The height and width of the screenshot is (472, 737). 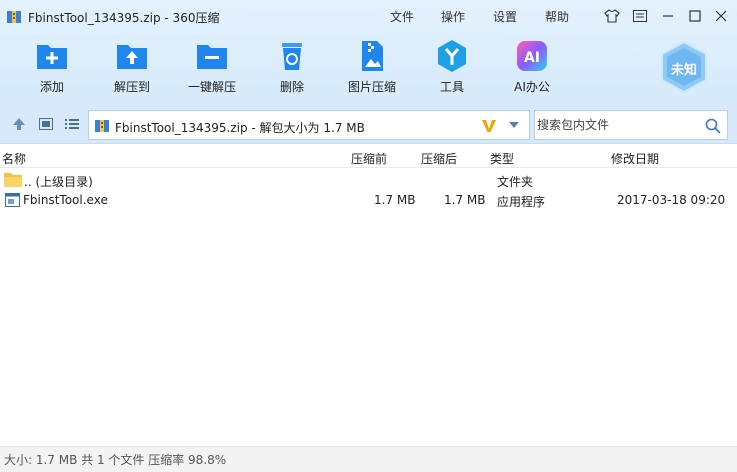 I want to click on hamburger-menu-icon, so click(x=640, y=16).